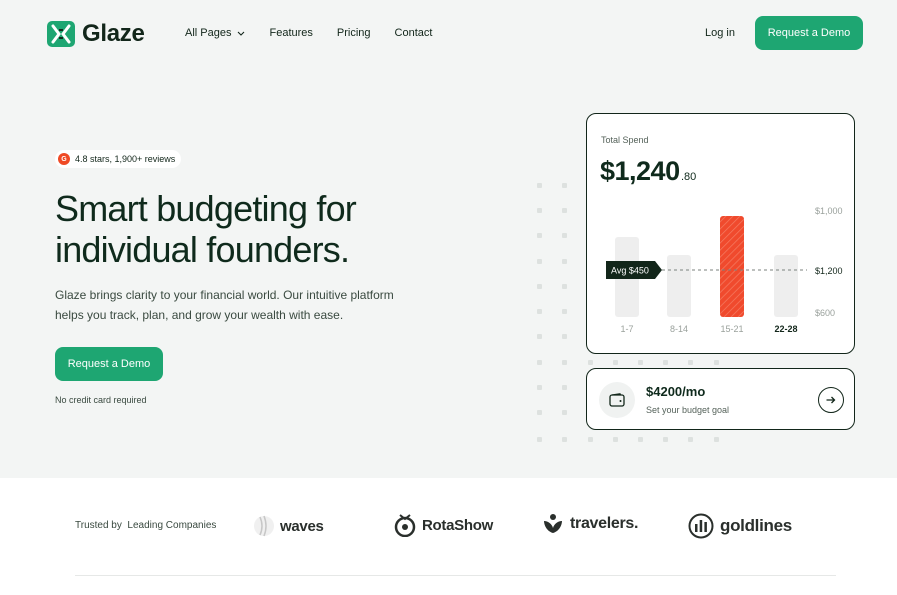 This screenshot has width=897, height=595. What do you see at coordinates (626, 329) in the screenshot?
I see `x-label-1-7: 1-7` at bounding box center [626, 329].